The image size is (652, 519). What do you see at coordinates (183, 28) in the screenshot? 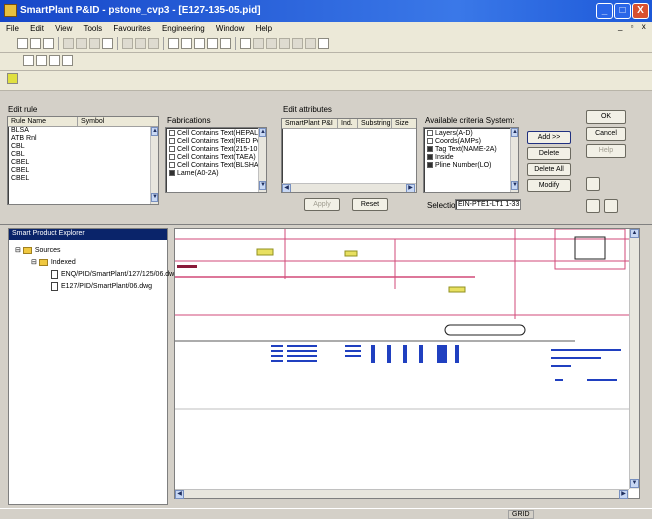
I see `menu-engineering: Engineering` at bounding box center [183, 28].